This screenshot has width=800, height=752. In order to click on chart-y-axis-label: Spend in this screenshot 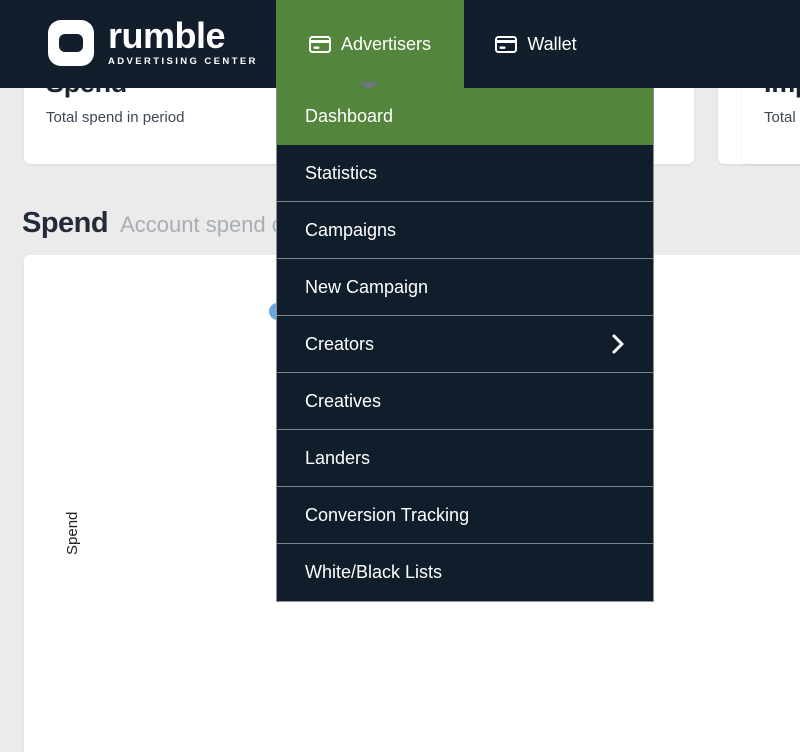, I will do `click(72, 533)`.